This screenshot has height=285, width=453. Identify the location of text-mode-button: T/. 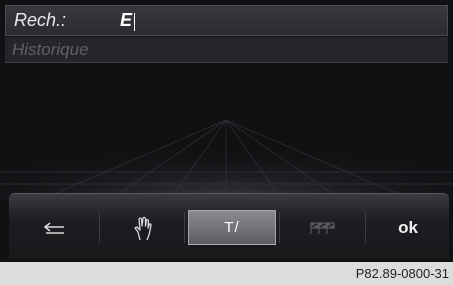
(232, 227).